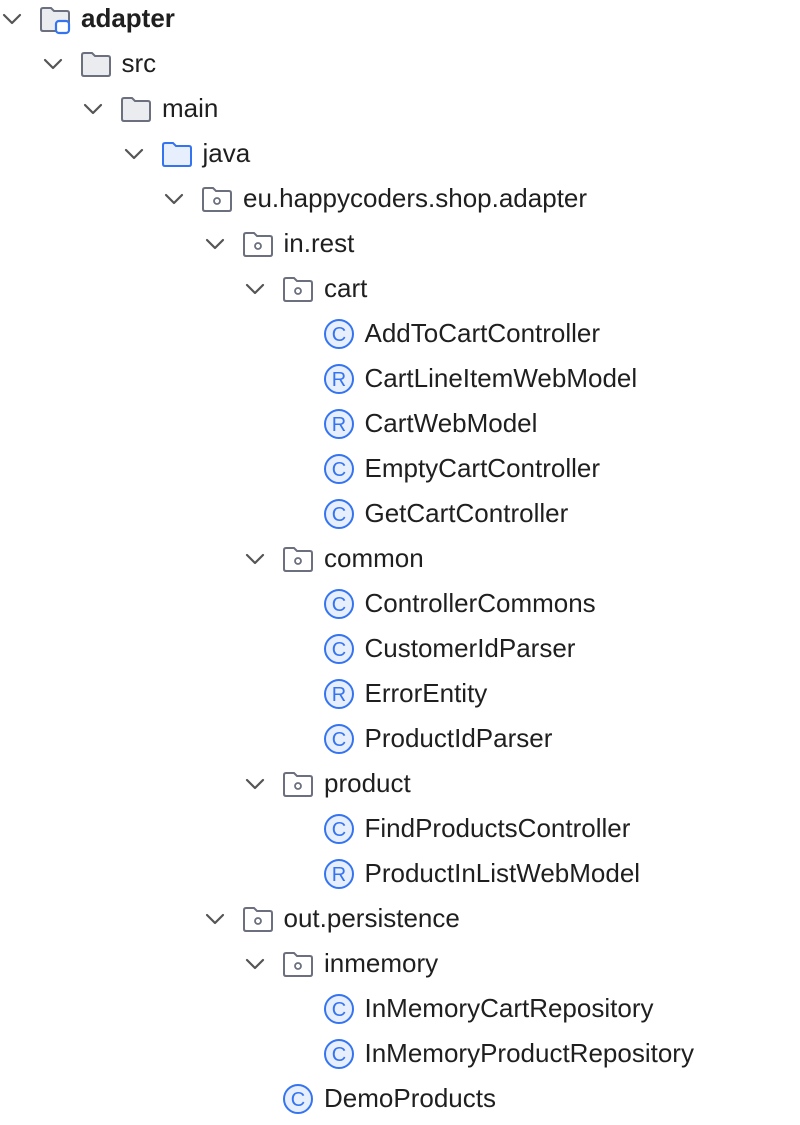 The height and width of the screenshot is (1125, 800). I want to click on tree-node-label: ProductIdParser, so click(458, 738).